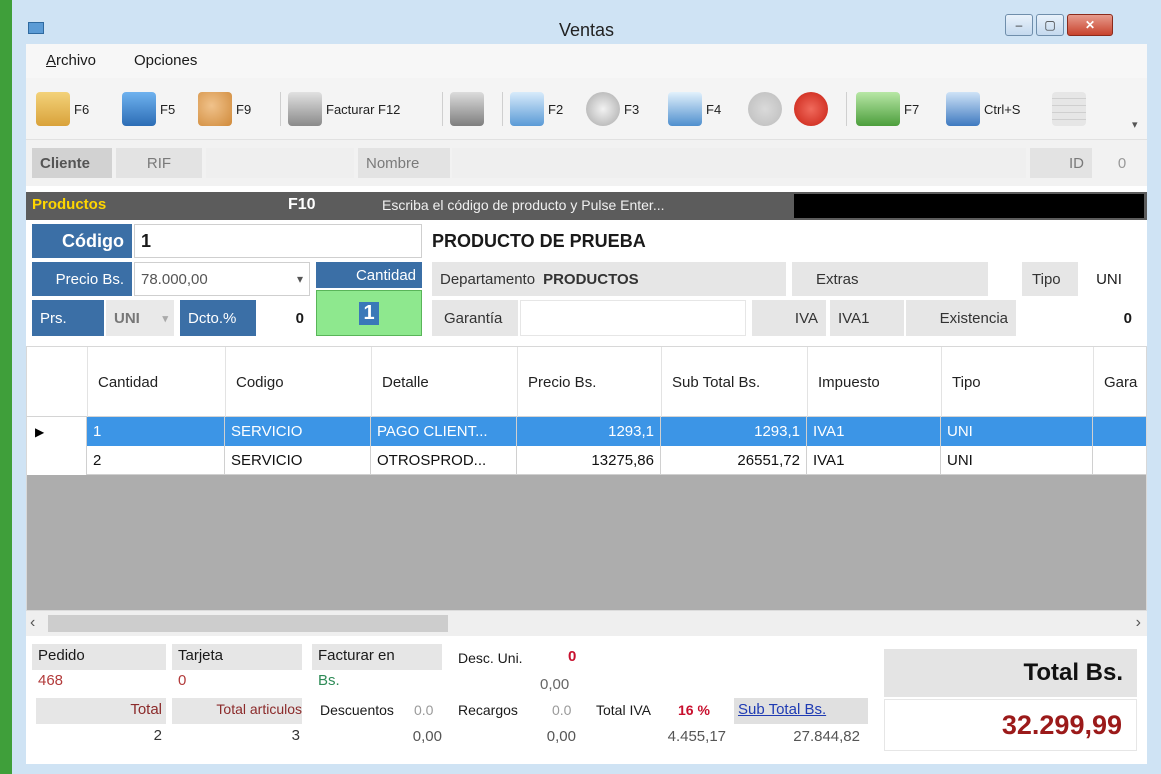 The height and width of the screenshot is (774, 1161). Describe the element at coordinates (278, 241) in the screenshot. I see `codigo-input: 1` at that location.